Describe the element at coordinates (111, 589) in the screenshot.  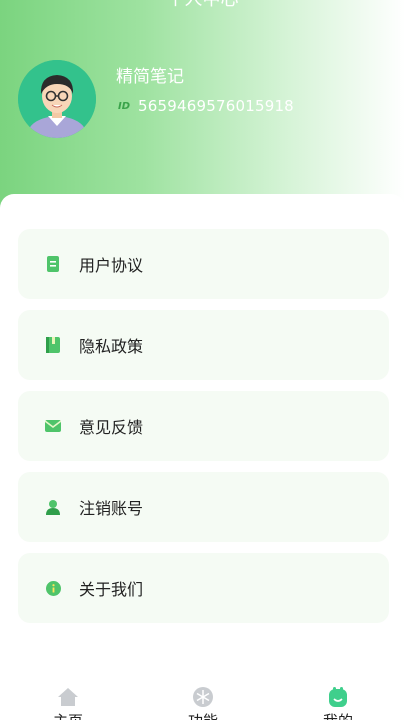
I see `menu-label: 关于我们` at that location.